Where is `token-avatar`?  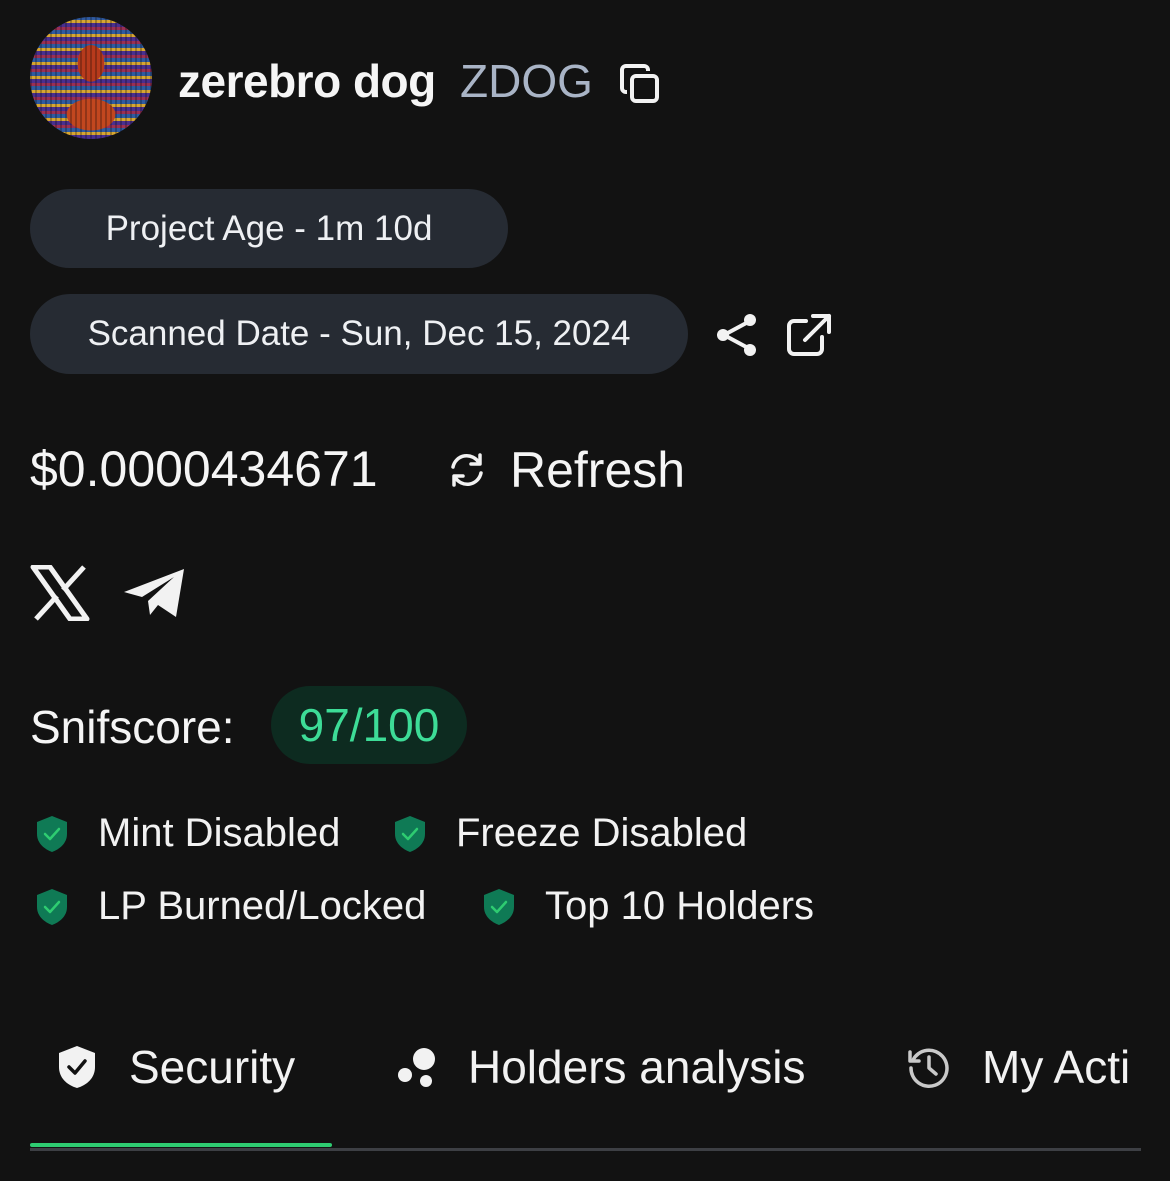 token-avatar is located at coordinates (91, 78).